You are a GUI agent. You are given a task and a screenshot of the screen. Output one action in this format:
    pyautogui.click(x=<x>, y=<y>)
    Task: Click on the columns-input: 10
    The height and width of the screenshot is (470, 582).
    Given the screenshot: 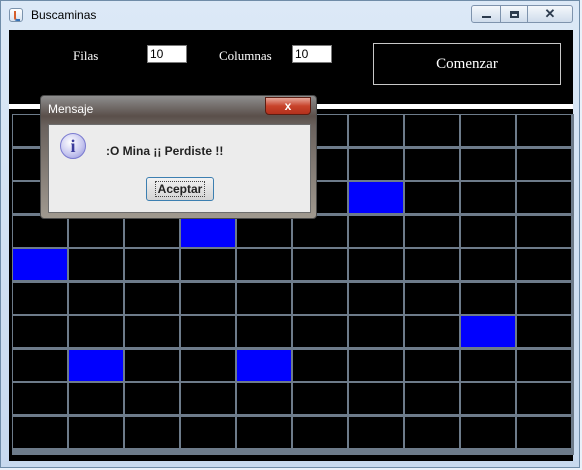 What is the action you would take?
    pyautogui.click(x=312, y=54)
    